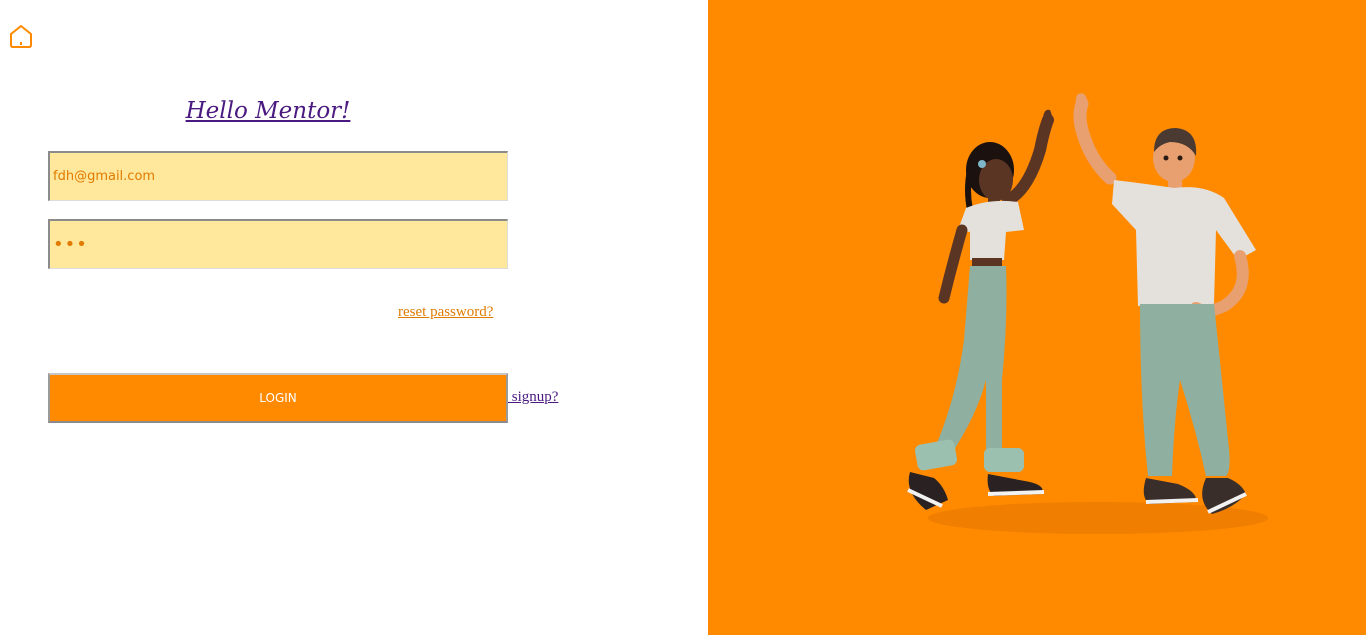 The width and height of the screenshot is (1366, 635). Describe the element at coordinates (445, 312) in the screenshot. I see `reset-password-link: reset password?` at that location.